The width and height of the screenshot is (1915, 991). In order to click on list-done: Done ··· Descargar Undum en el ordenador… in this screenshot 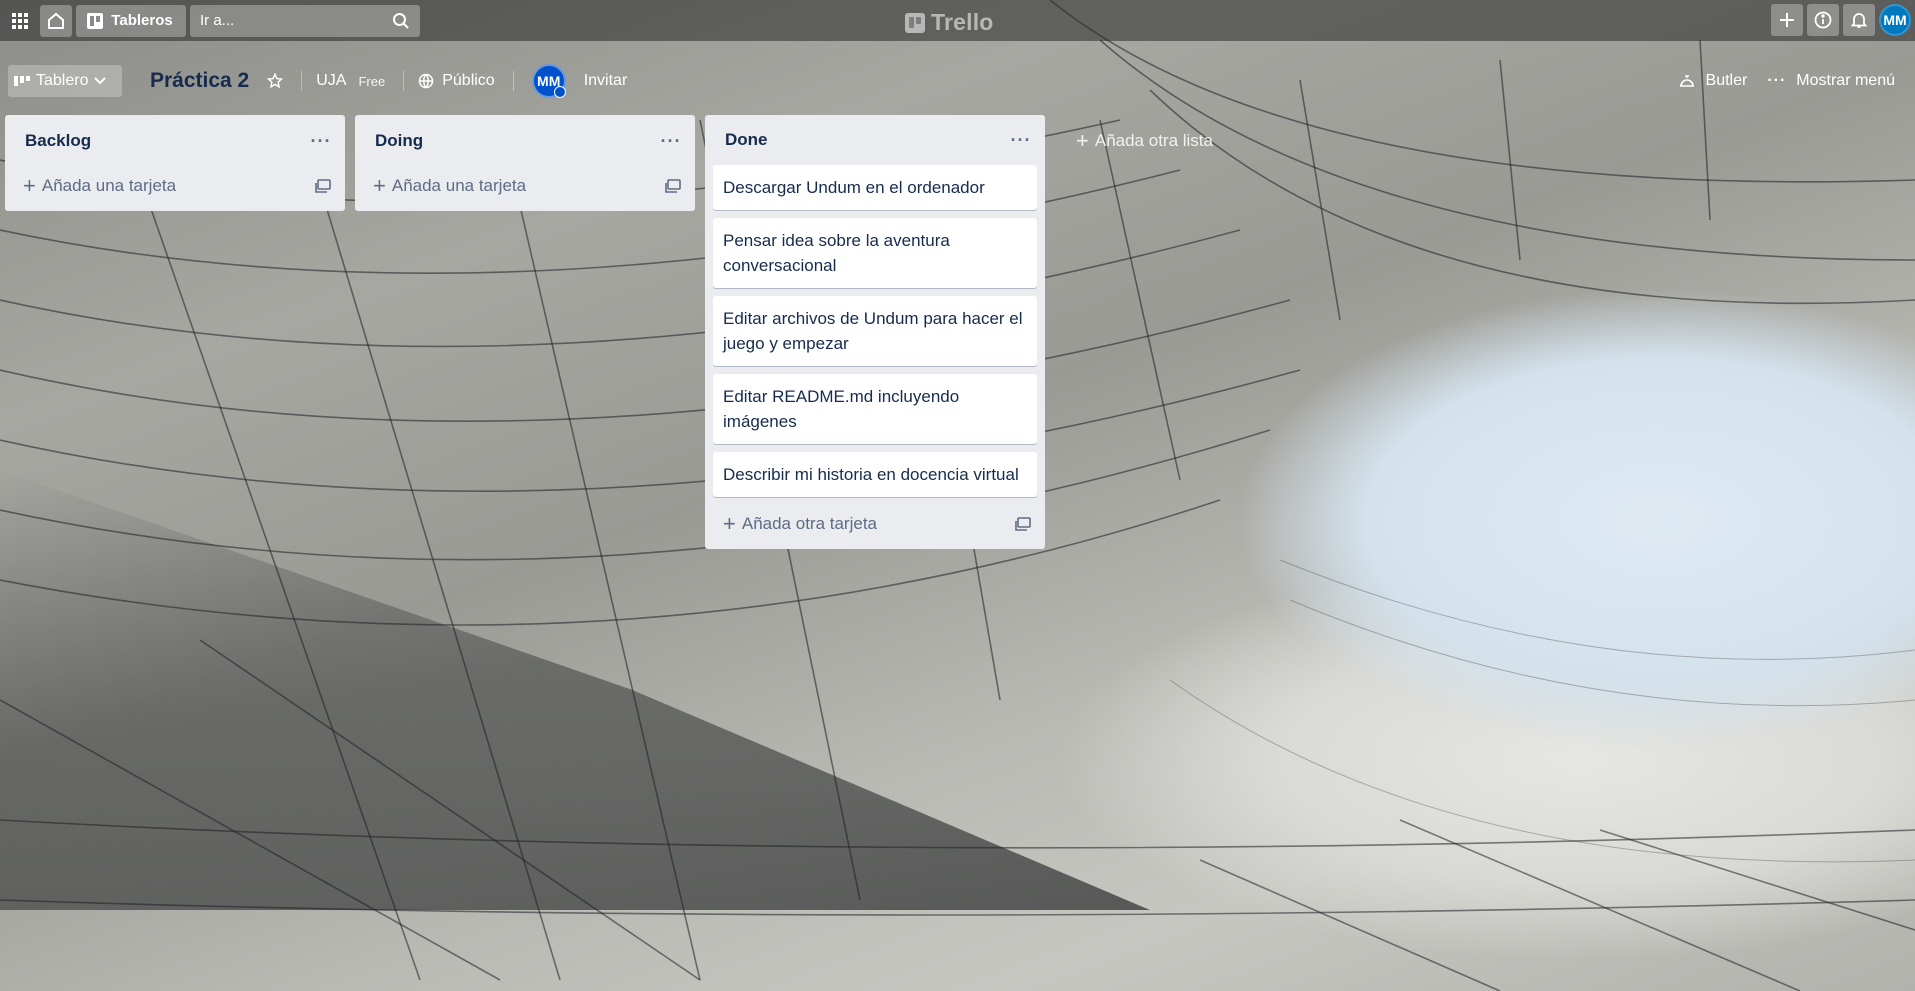, I will do `click(875, 332)`.